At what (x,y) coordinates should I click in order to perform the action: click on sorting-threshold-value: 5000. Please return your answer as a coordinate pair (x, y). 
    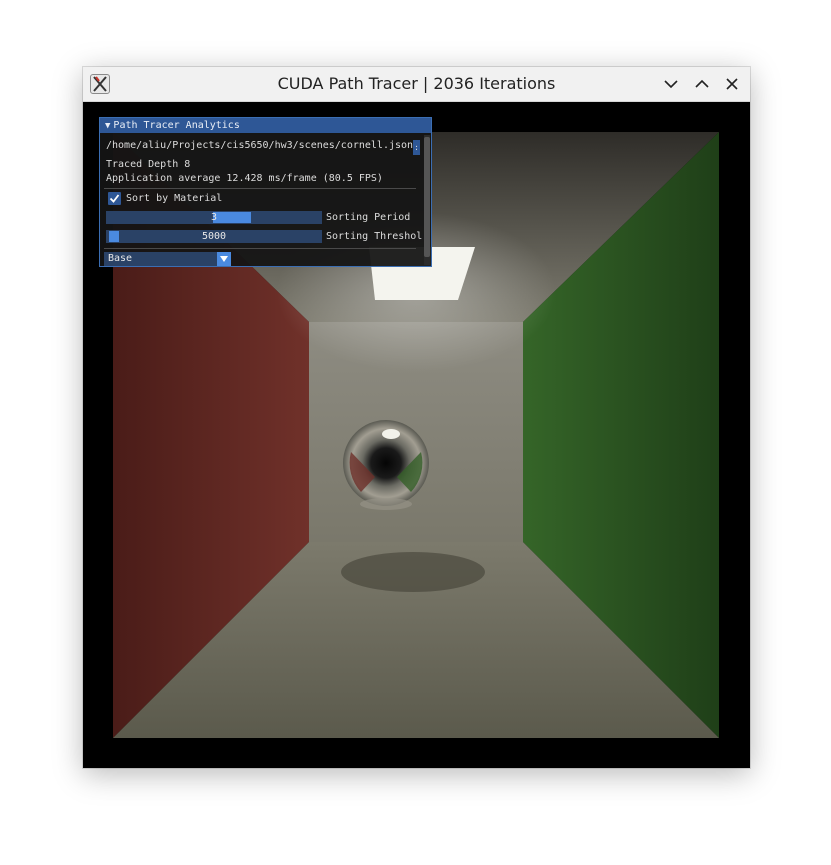
    Looking at the image, I should click on (214, 236).